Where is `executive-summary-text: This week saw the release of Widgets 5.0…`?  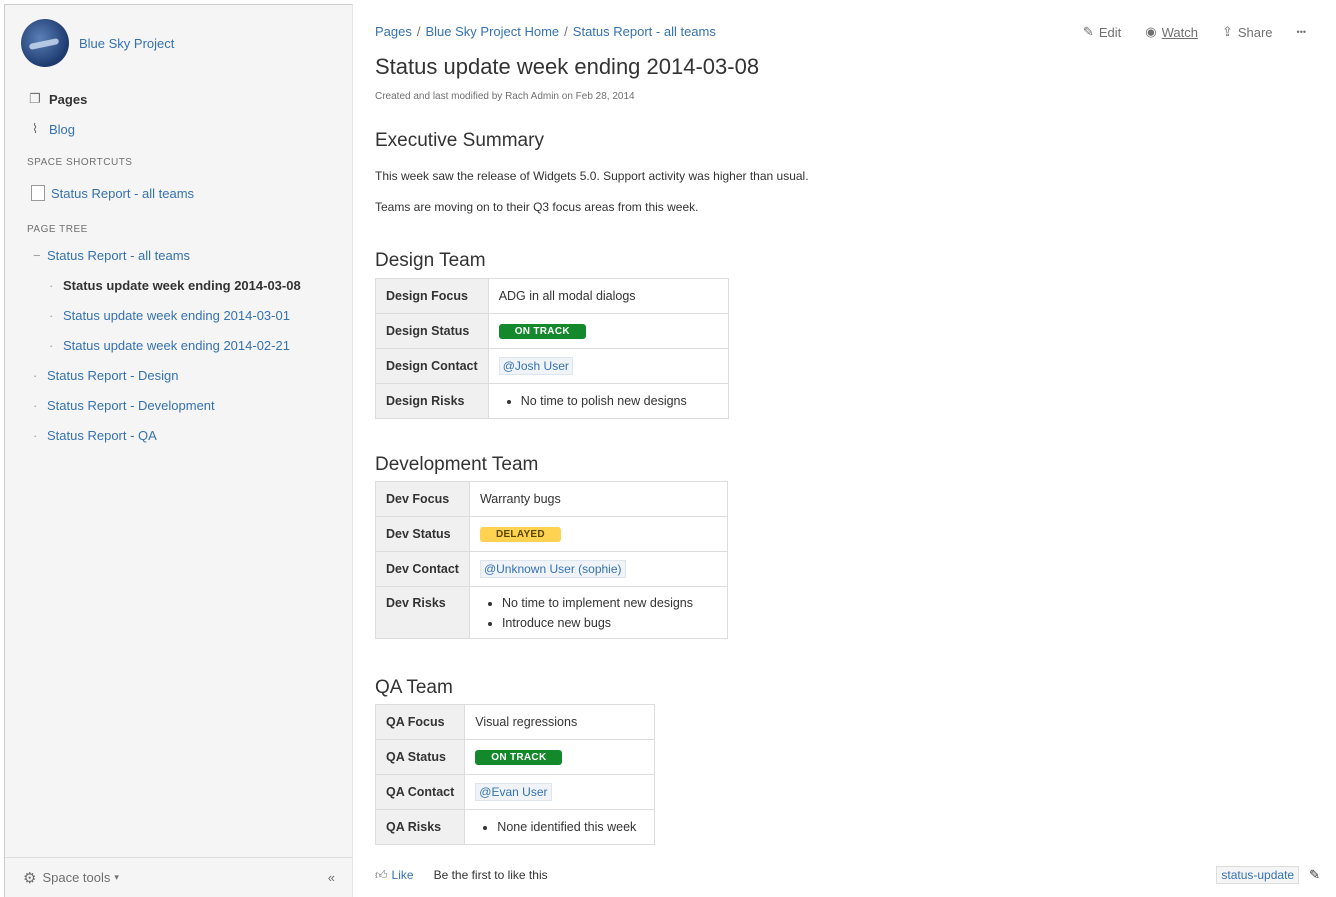 executive-summary-text: This week saw the release of Widgets 5.0… is located at coordinates (592, 176).